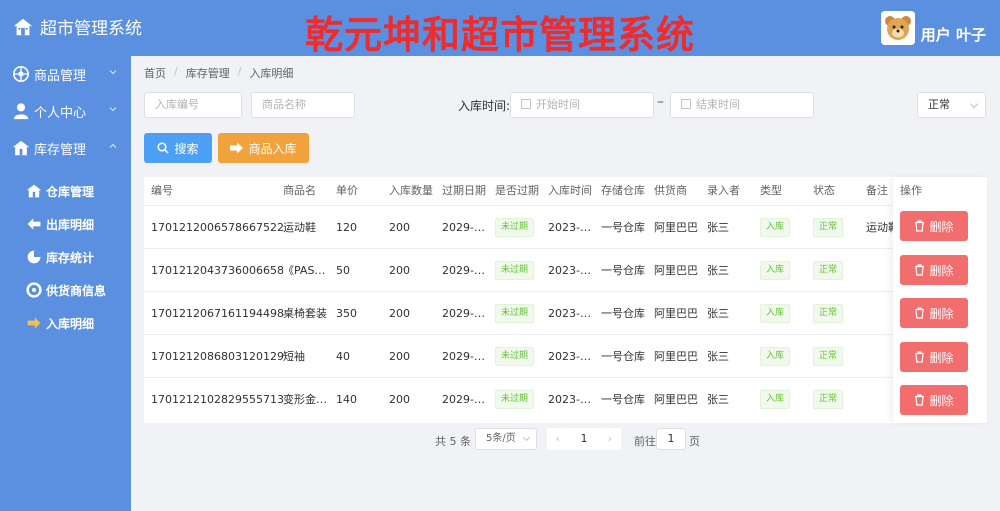 The height and width of the screenshot is (511, 1000). I want to click on current-page: 1, so click(584, 439).